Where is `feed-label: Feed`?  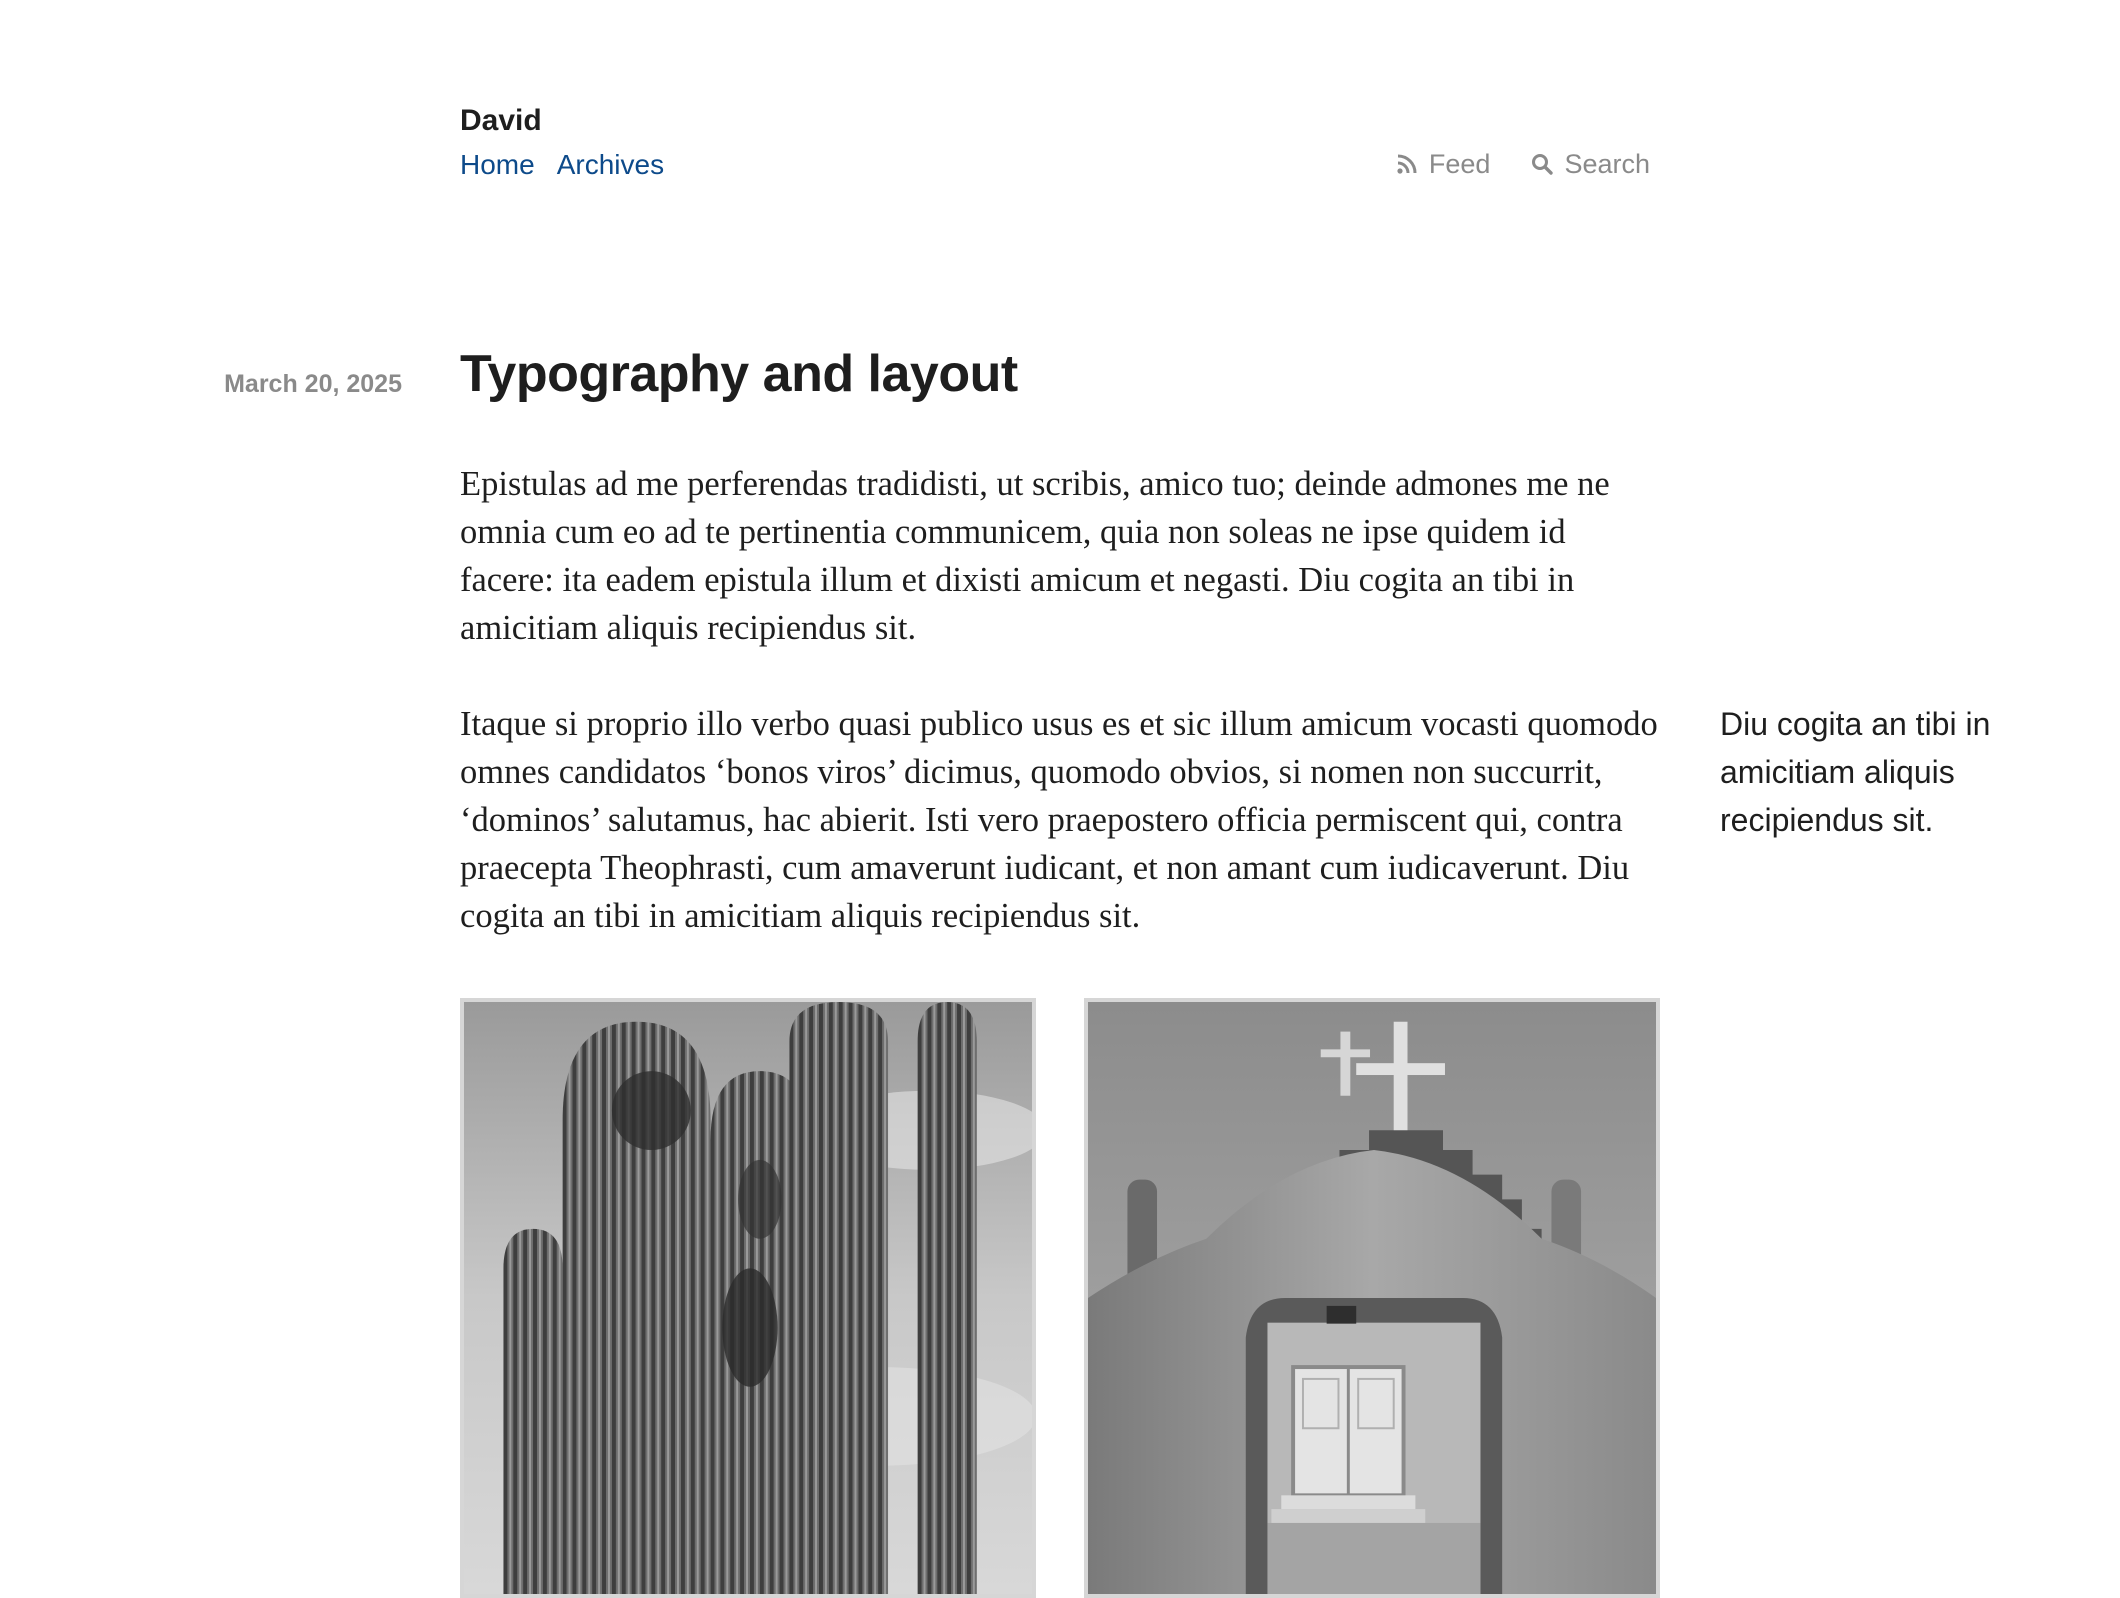
feed-label: Feed is located at coordinates (1459, 164).